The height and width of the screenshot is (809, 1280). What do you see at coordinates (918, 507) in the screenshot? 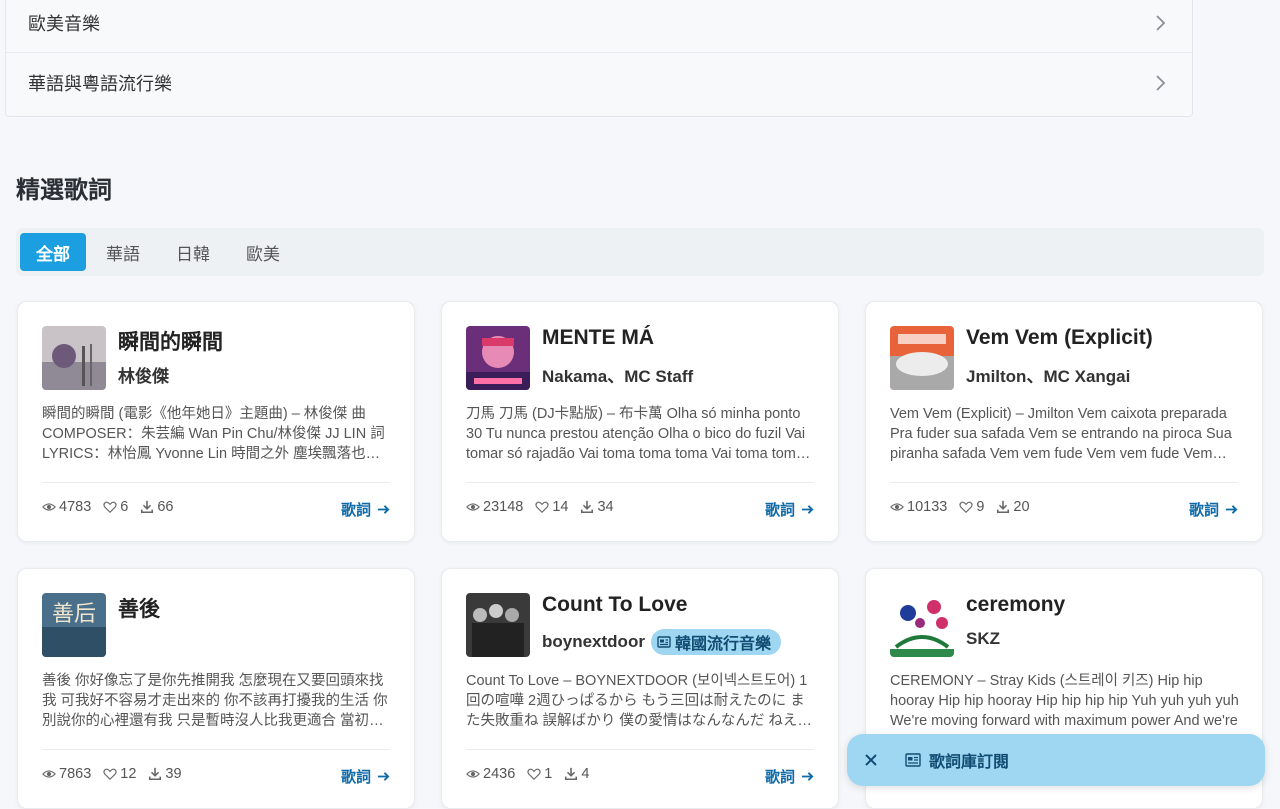
I see `view-count: 10133` at bounding box center [918, 507].